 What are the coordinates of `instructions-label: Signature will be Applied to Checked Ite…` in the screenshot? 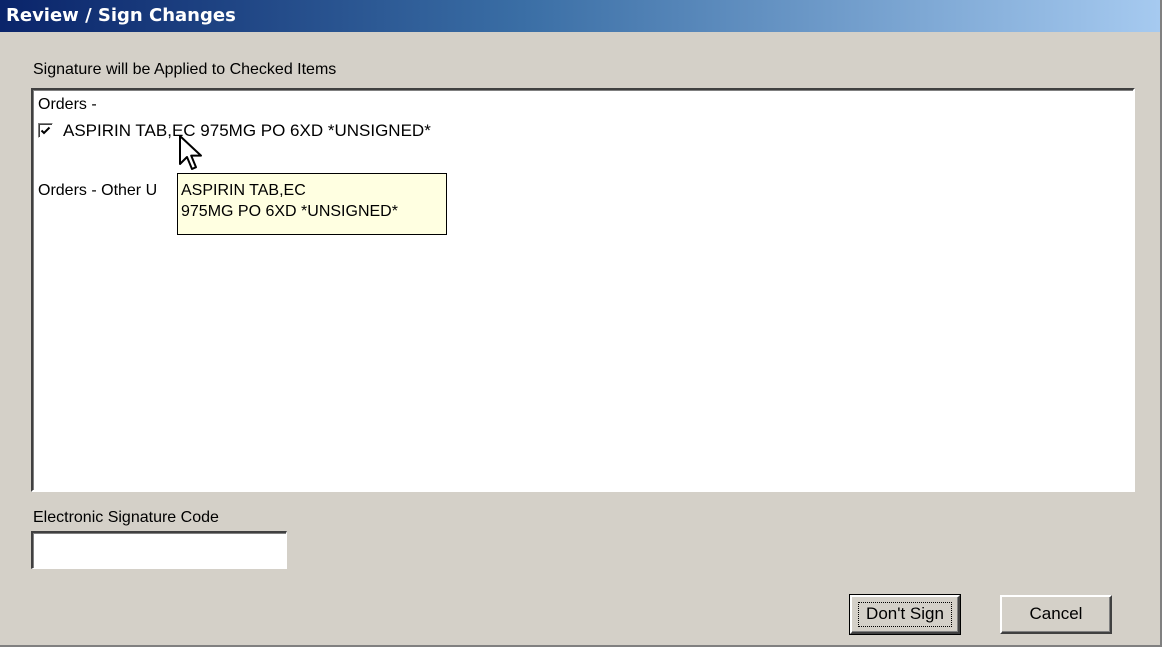 It's located at (185, 69).